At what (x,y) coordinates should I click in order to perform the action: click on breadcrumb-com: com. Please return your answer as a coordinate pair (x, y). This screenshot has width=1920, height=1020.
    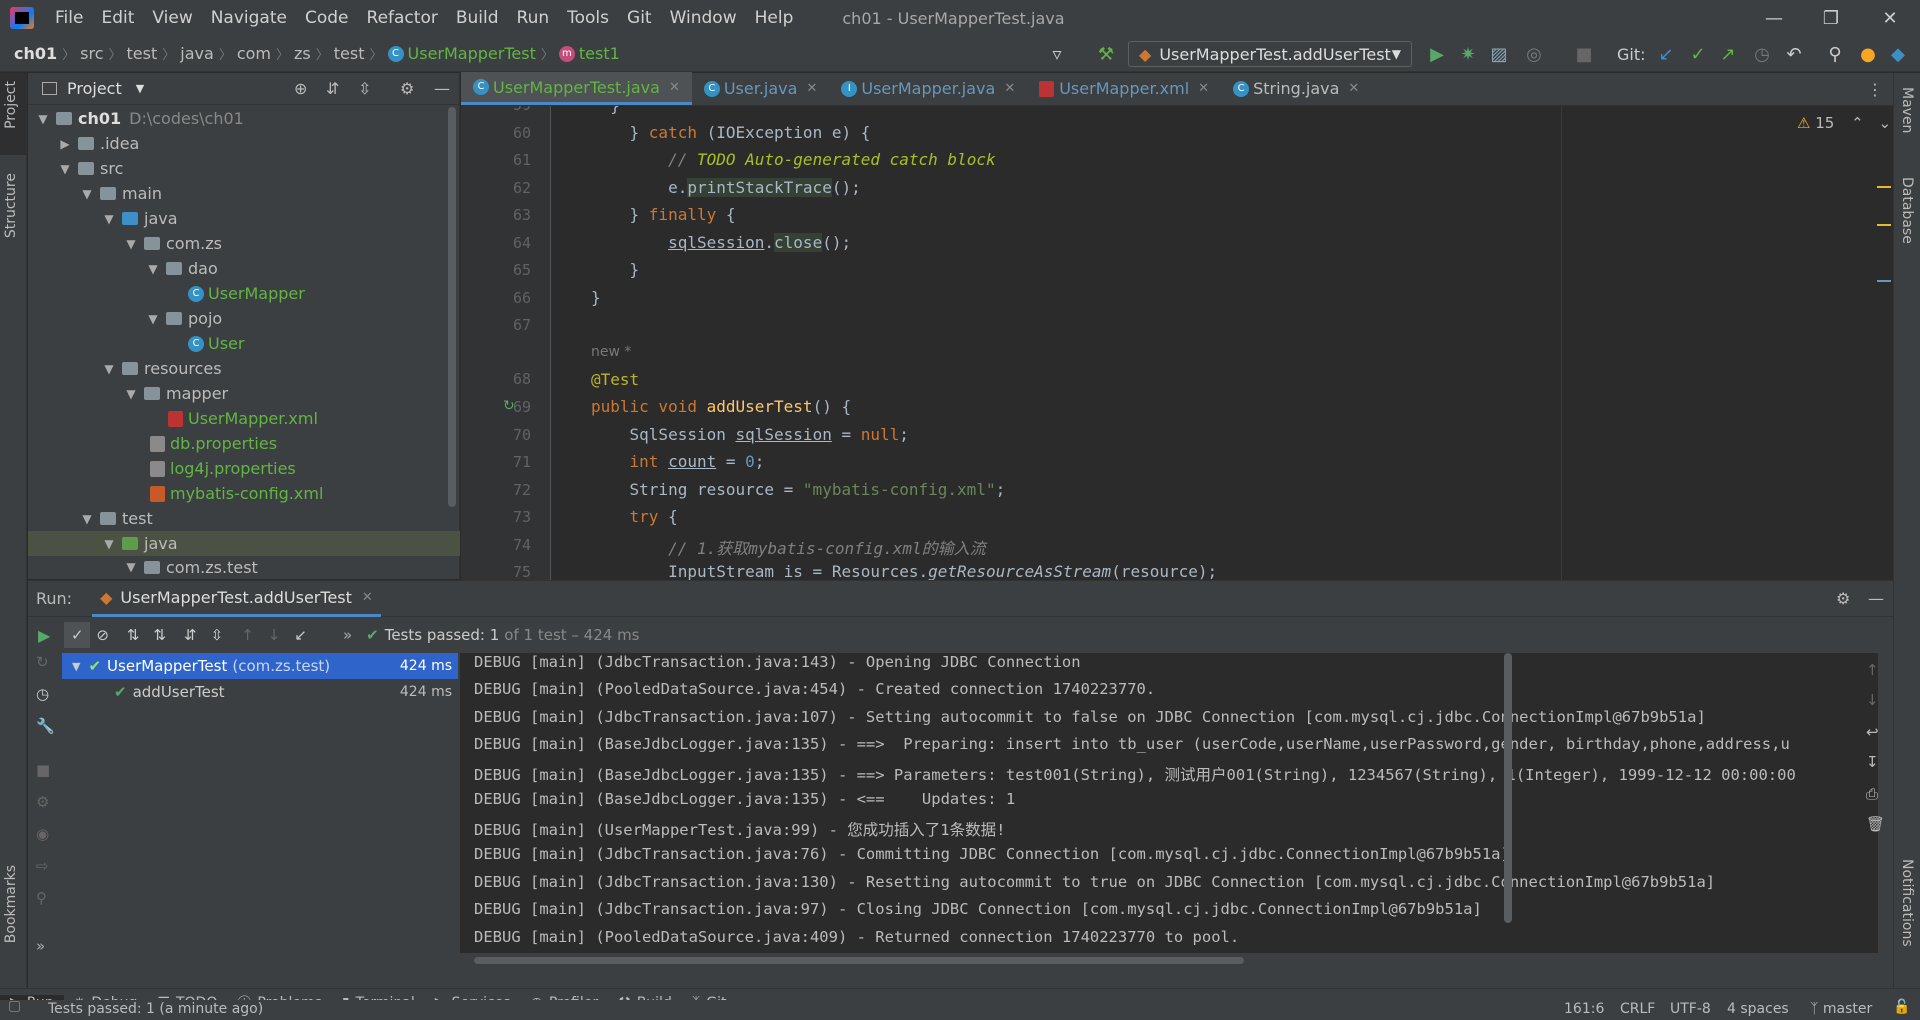
    Looking at the image, I should click on (254, 53).